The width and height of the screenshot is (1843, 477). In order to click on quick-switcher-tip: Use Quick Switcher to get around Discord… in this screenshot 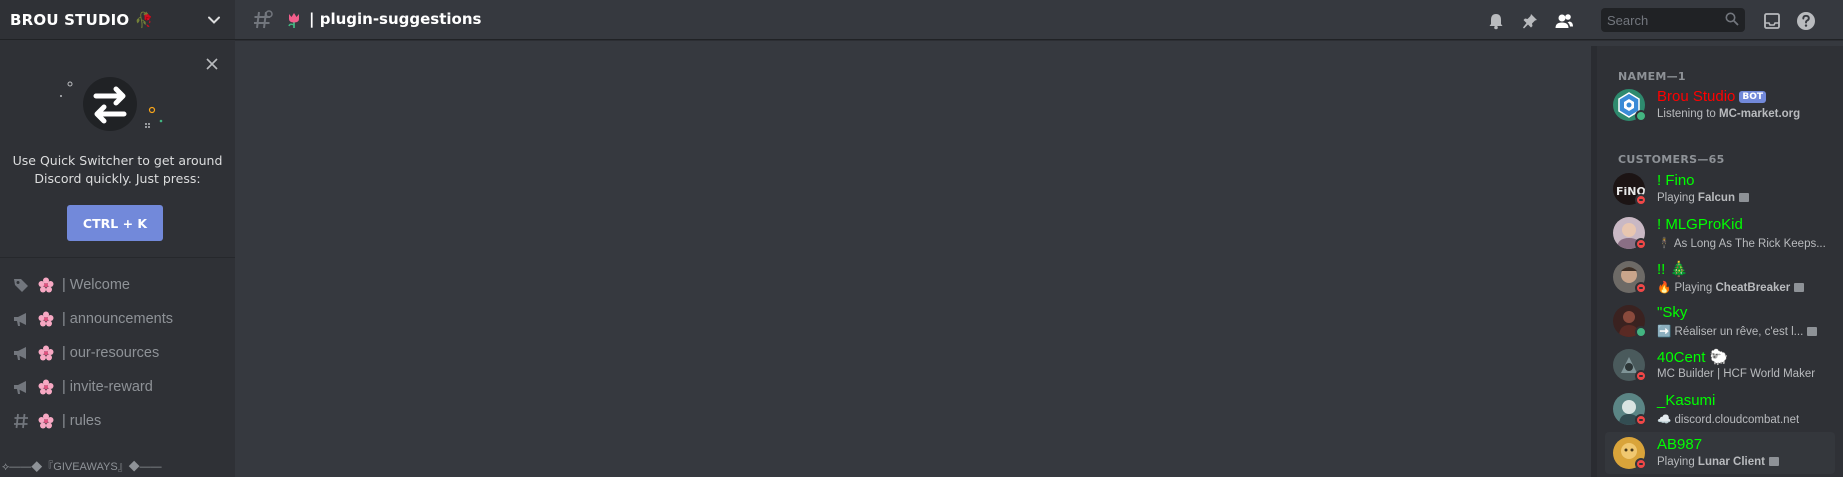, I will do `click(117, 152)`.